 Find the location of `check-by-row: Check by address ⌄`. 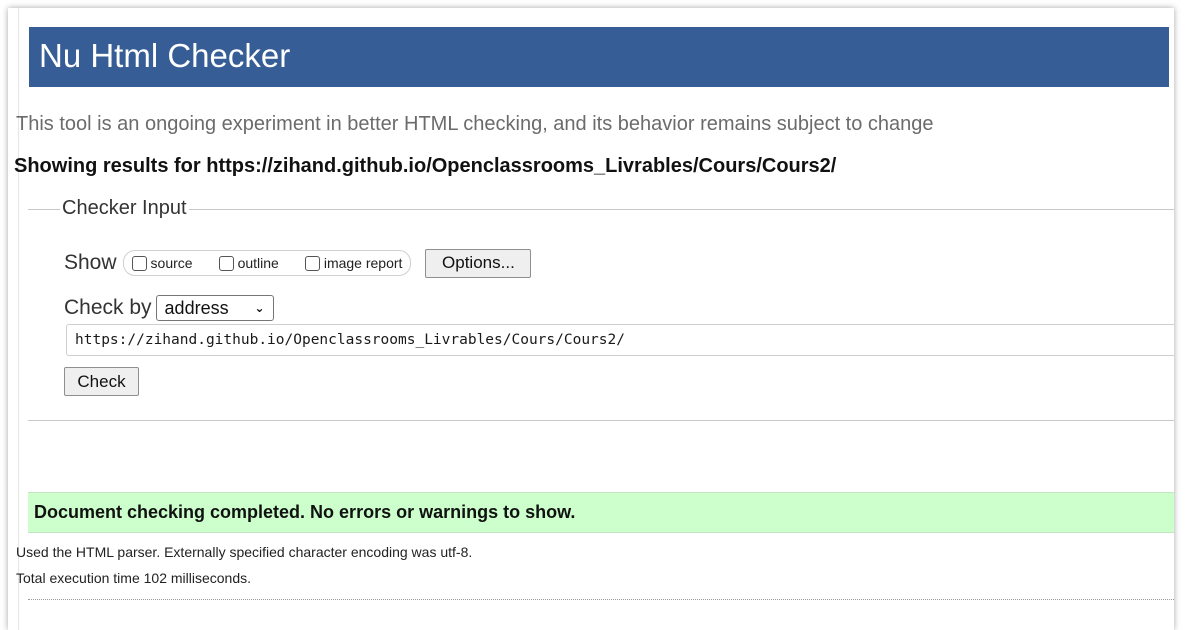

check-by-row: Check by address ⌄ is located at coordinates (169, 308).